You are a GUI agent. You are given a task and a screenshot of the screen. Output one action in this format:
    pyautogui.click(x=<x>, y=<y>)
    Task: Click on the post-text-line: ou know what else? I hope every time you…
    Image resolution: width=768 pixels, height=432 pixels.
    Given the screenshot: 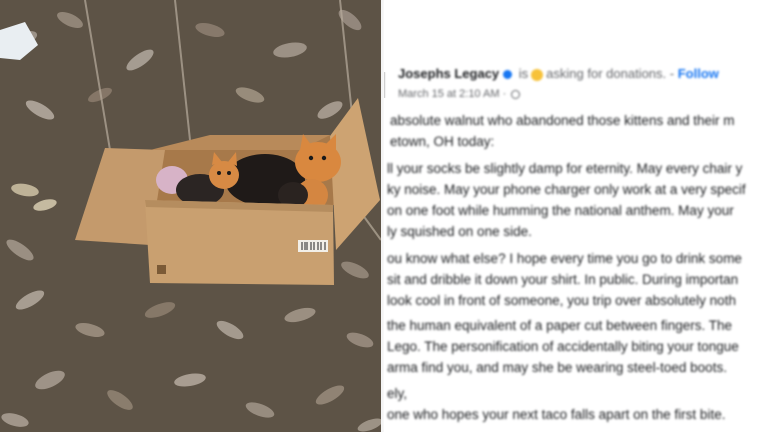 What is the action you would take?
    pyautogui.click(x=564, y=258)
    